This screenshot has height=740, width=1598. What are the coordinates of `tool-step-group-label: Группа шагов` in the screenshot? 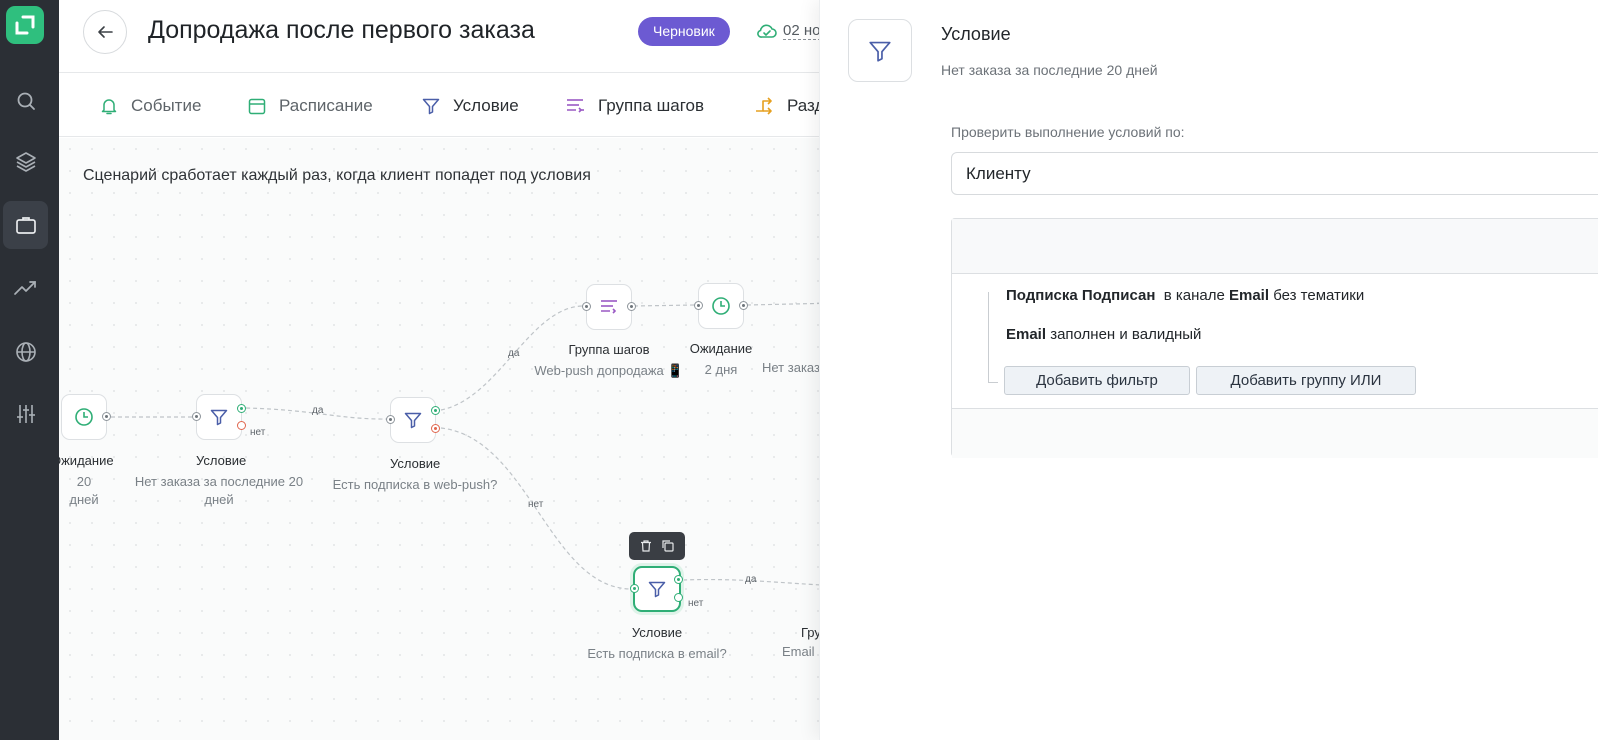 It's located at (651, 105).